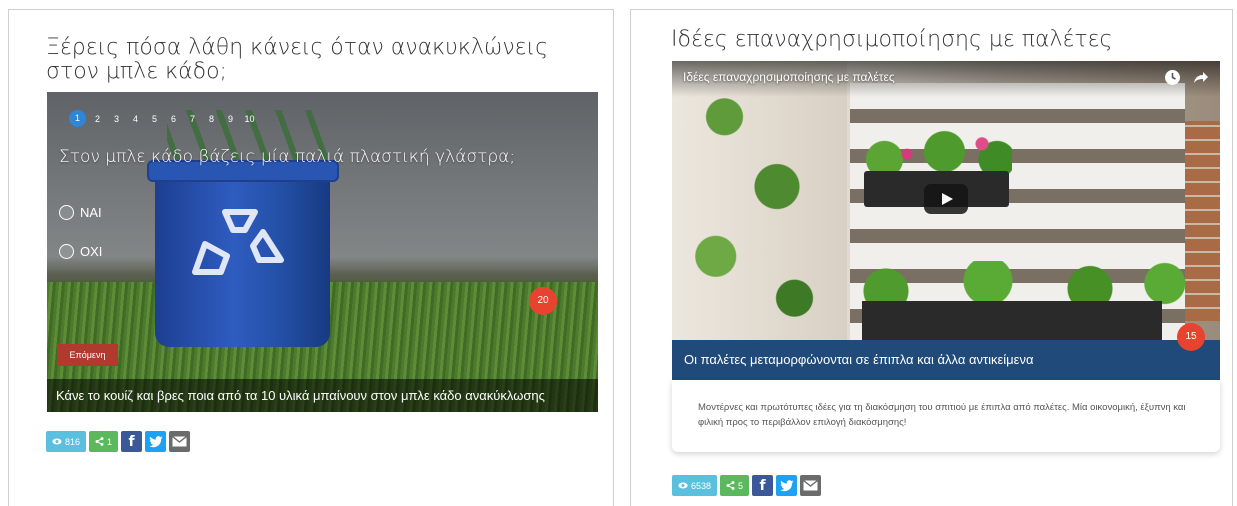 The height and width of the screenshot is (506, 1237). What do you see at coordinates (91, 212) in the screenshot?
I see `quiz-option-label: ΝΑΙ` at bounding box center [91, 212].